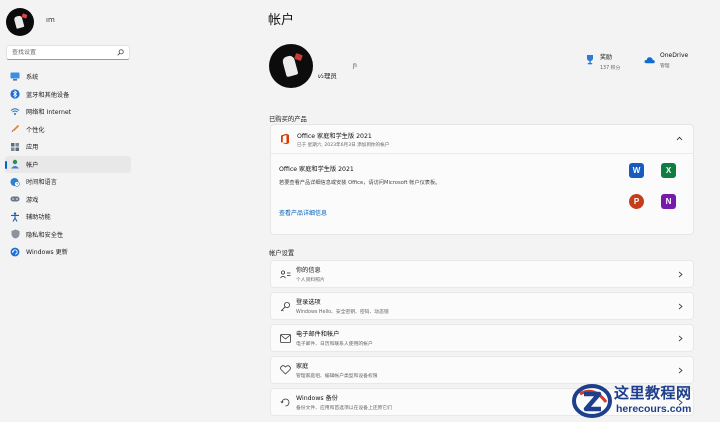  Describe the element at coordinates (15, 94) in the screenshot. I see `bluetooth-icon` at that location.